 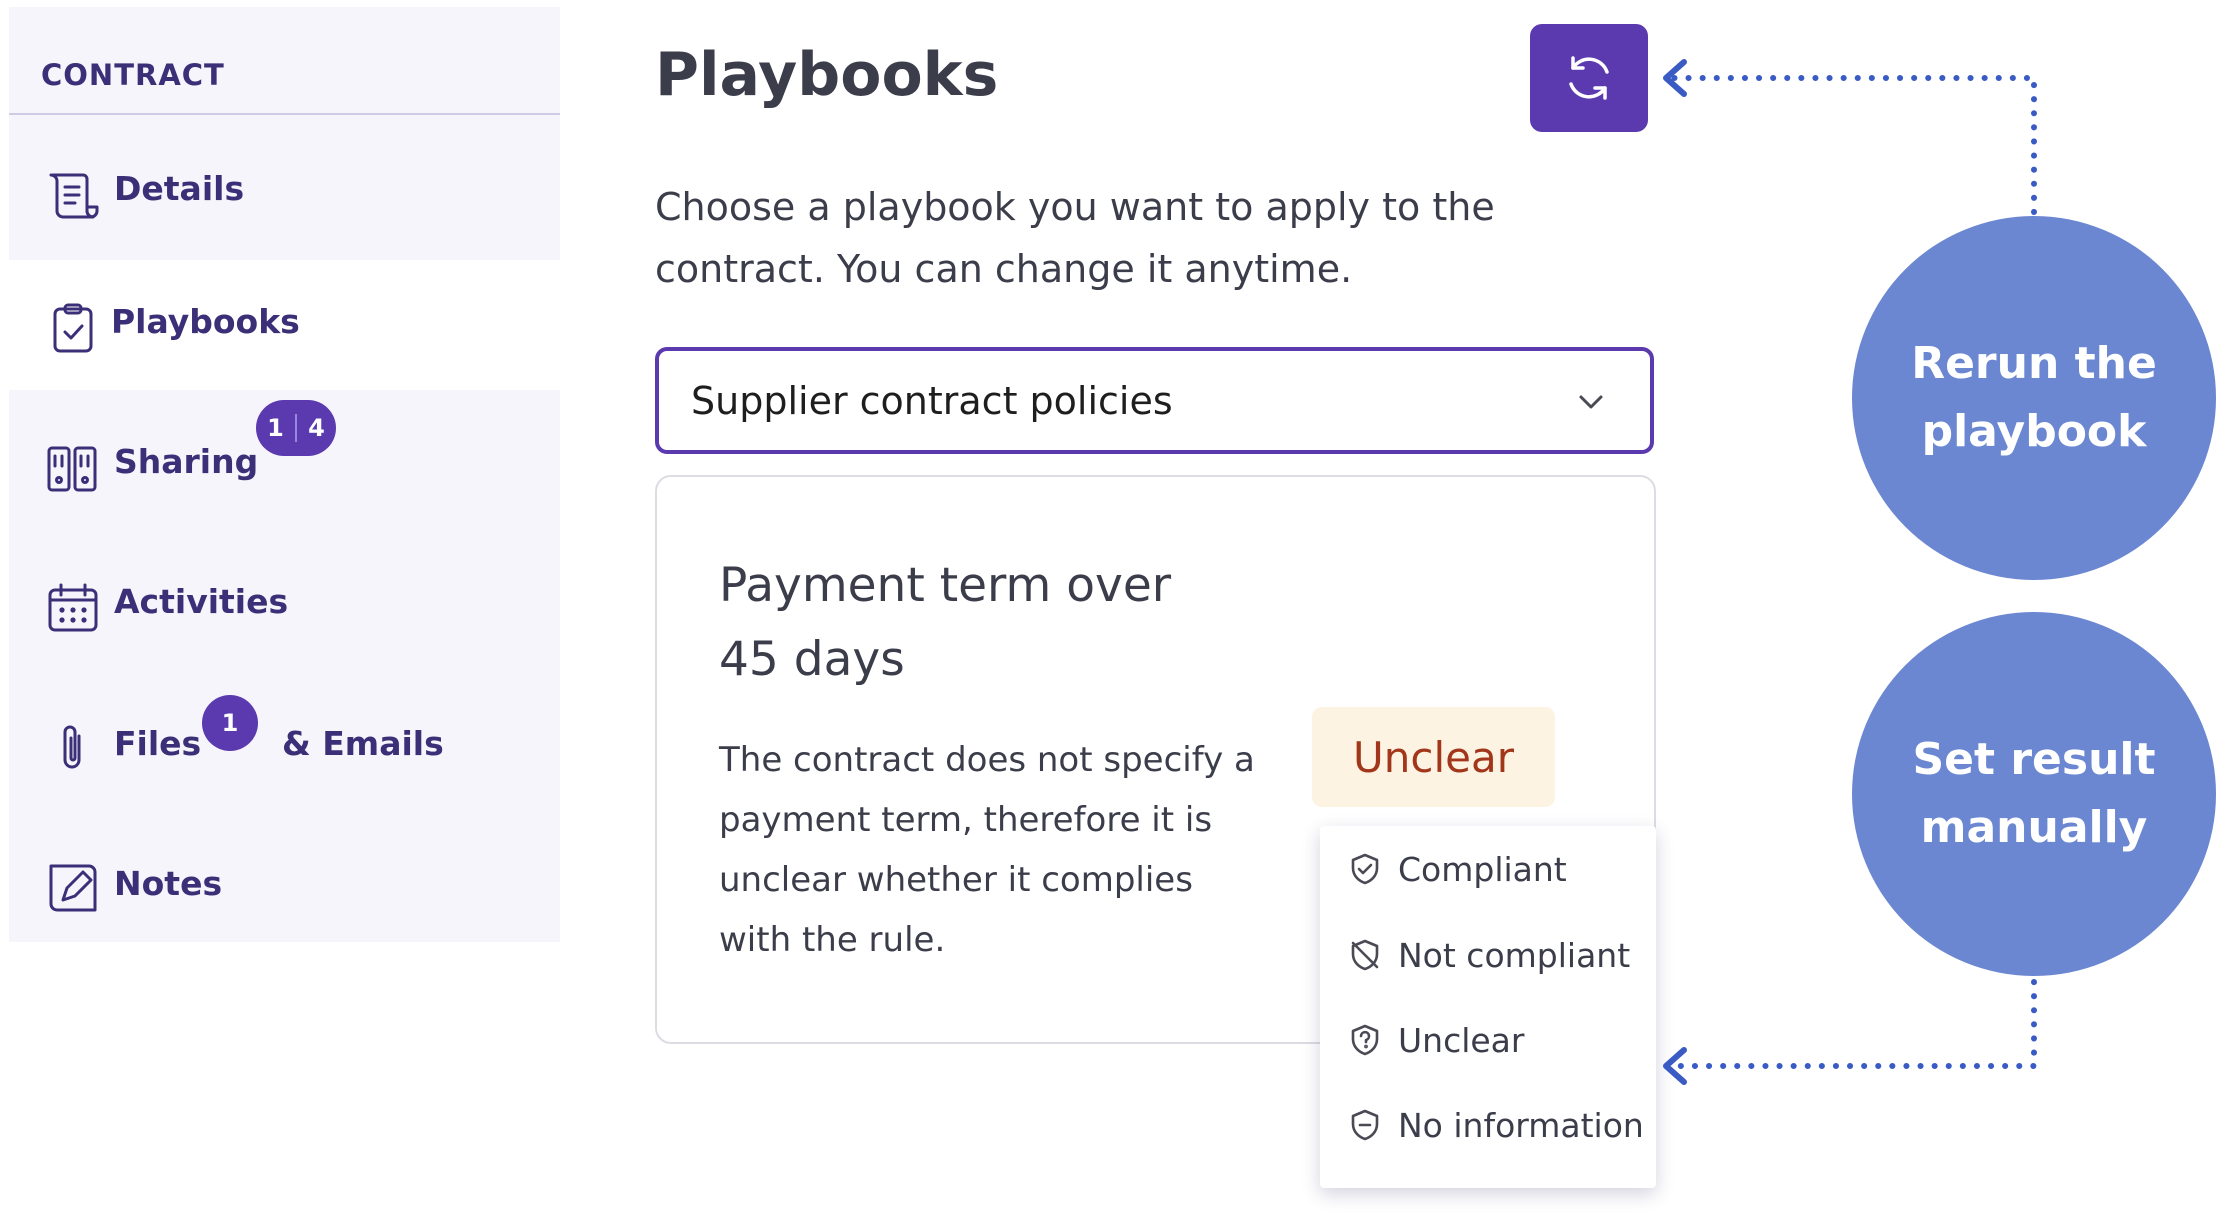 What do you see at coordinates (73, 888) in the screenshot?
I see `notepad-pencil-icon` at bounding box center [73, 888].